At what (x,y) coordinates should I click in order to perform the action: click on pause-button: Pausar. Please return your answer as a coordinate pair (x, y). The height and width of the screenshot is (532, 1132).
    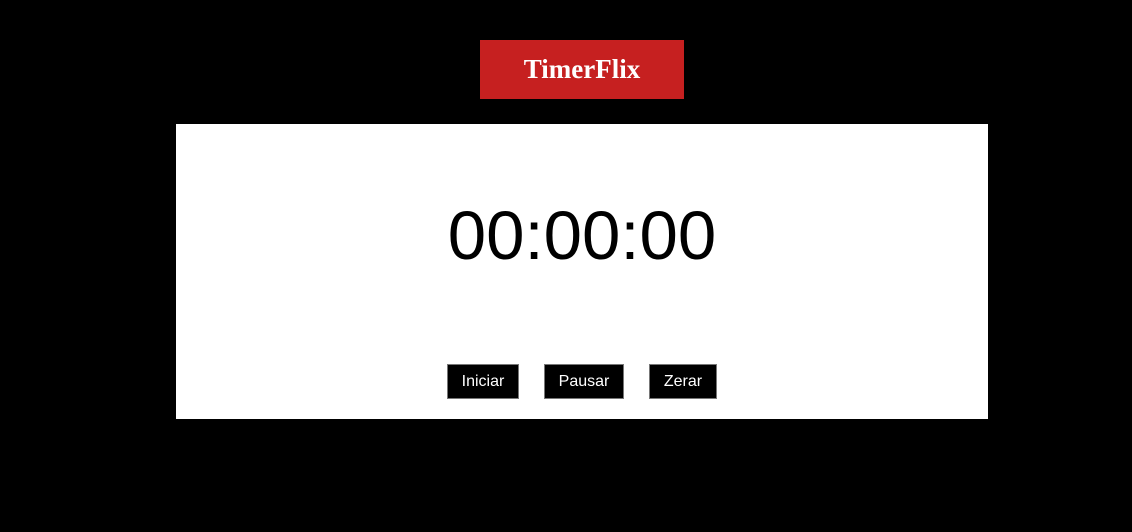
    Looking at the image, I should click on (584, 381).